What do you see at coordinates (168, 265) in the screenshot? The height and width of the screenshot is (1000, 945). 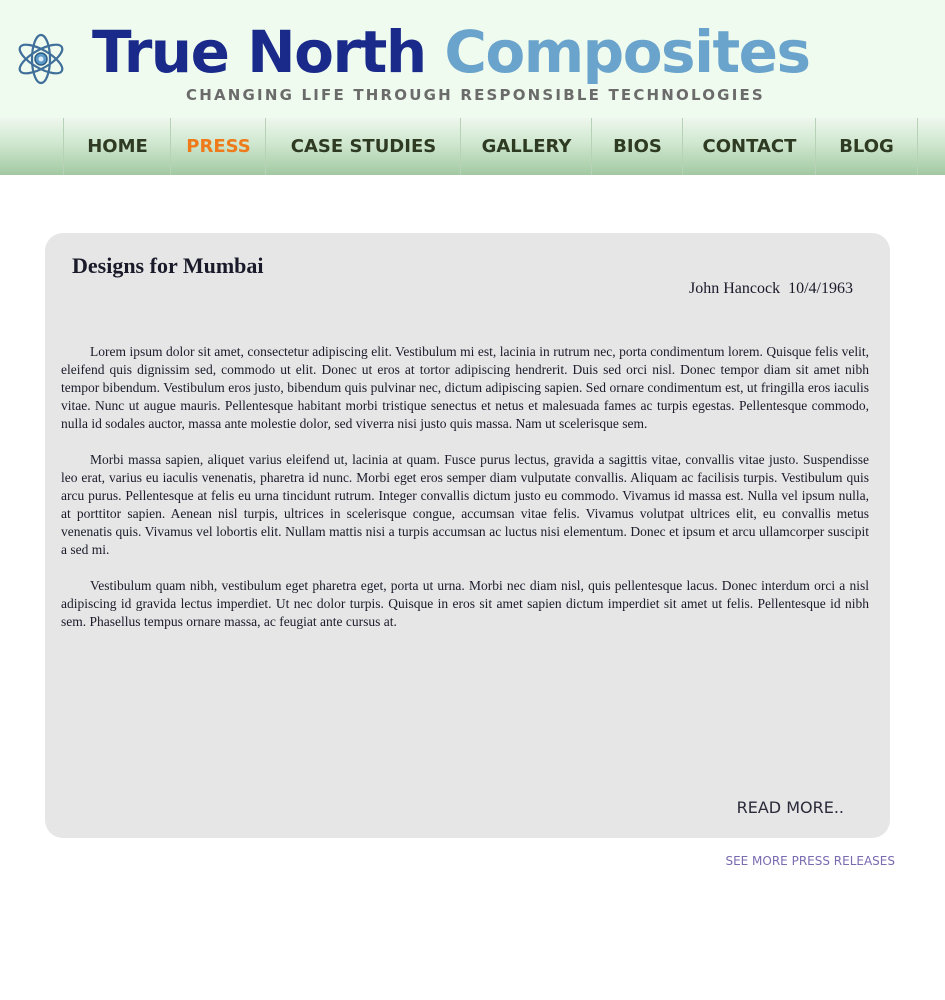 I see `article-title: Designs for Mumbai` at bounding box center [168, 265].